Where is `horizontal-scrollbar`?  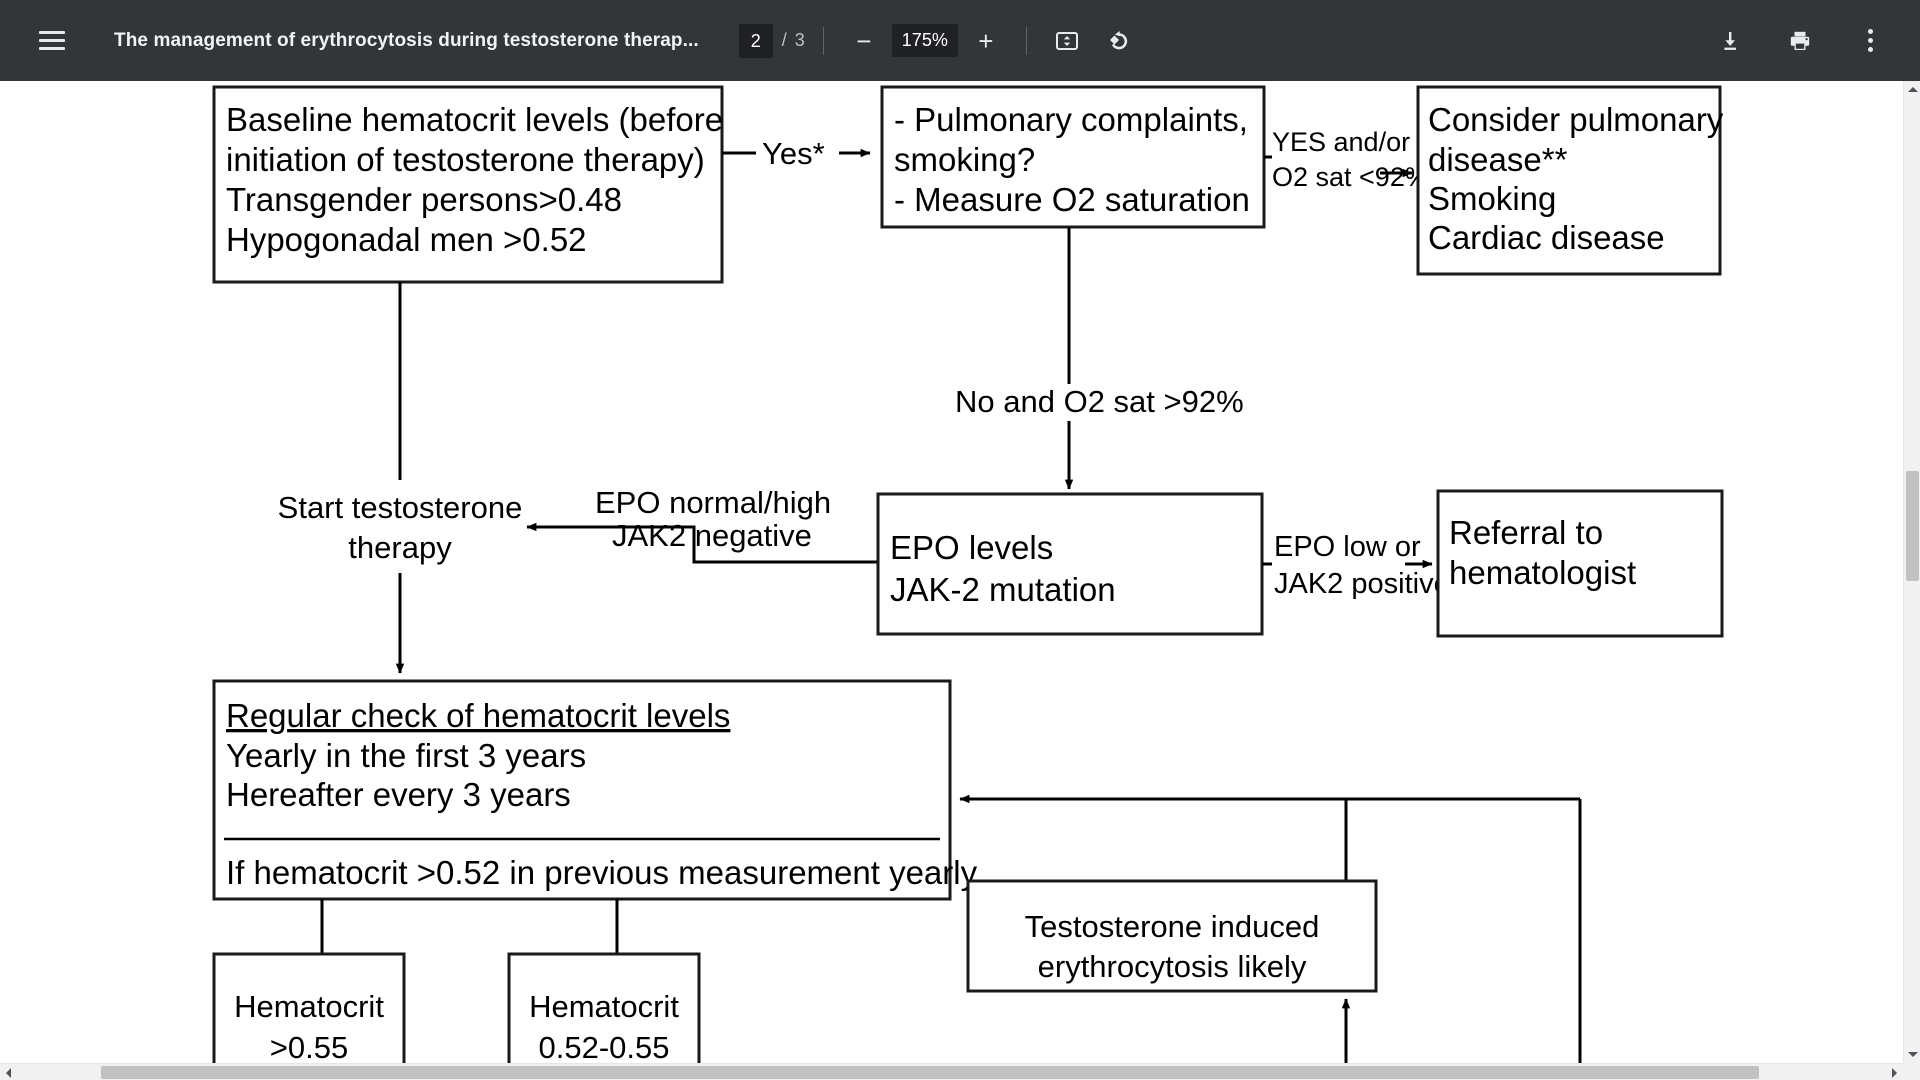
horizontal-scrollbar is located at coordinates (951, 1071).